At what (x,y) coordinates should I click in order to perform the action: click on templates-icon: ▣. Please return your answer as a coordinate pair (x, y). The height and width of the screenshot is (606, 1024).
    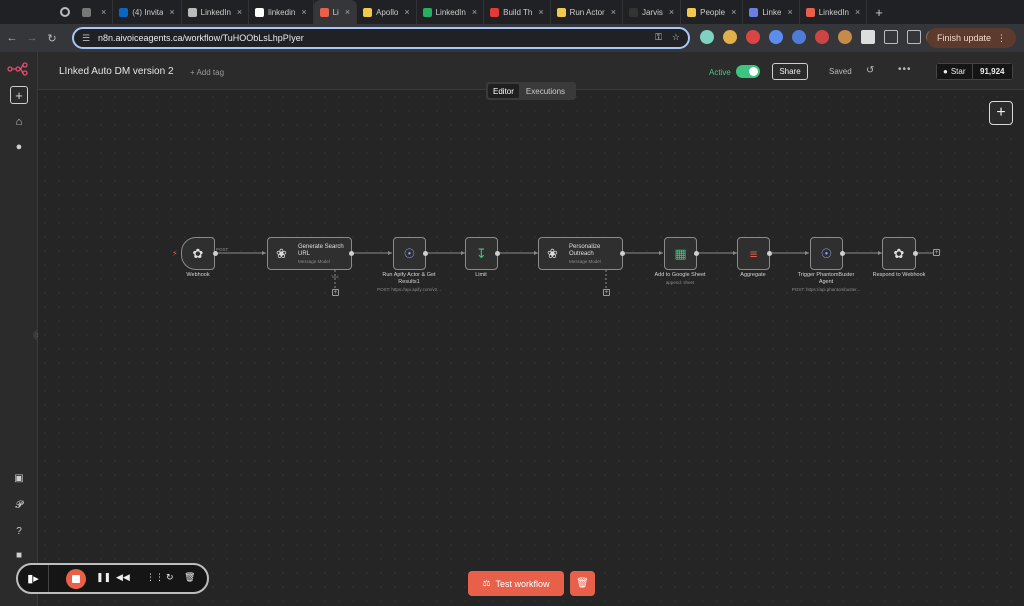
    Looking at the image, I should click on (19, 478).